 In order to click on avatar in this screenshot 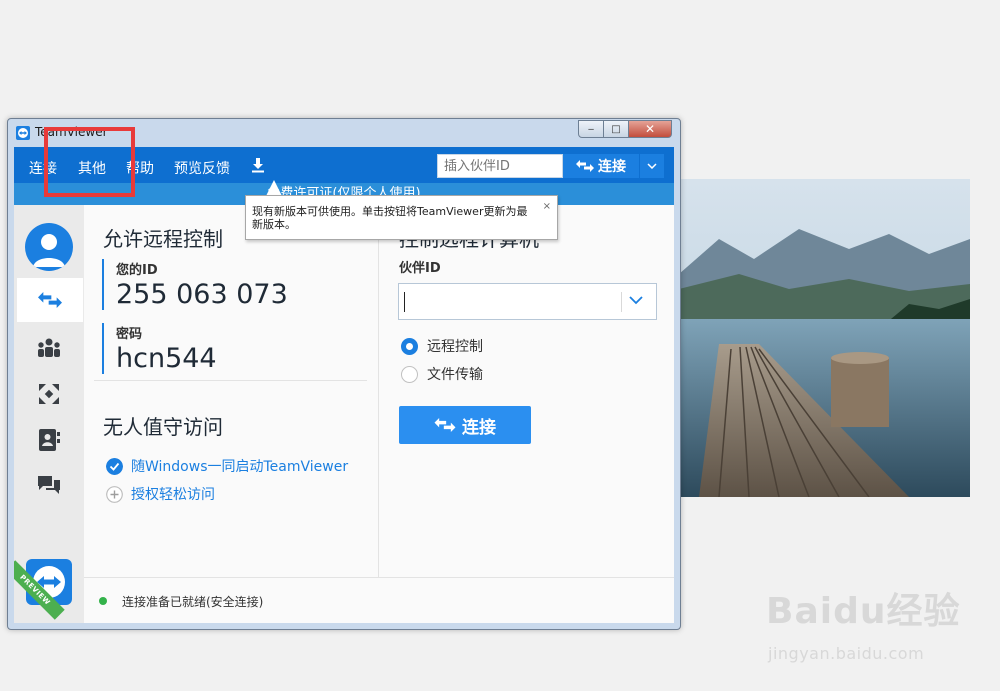, I will do `click(49, 247)`.